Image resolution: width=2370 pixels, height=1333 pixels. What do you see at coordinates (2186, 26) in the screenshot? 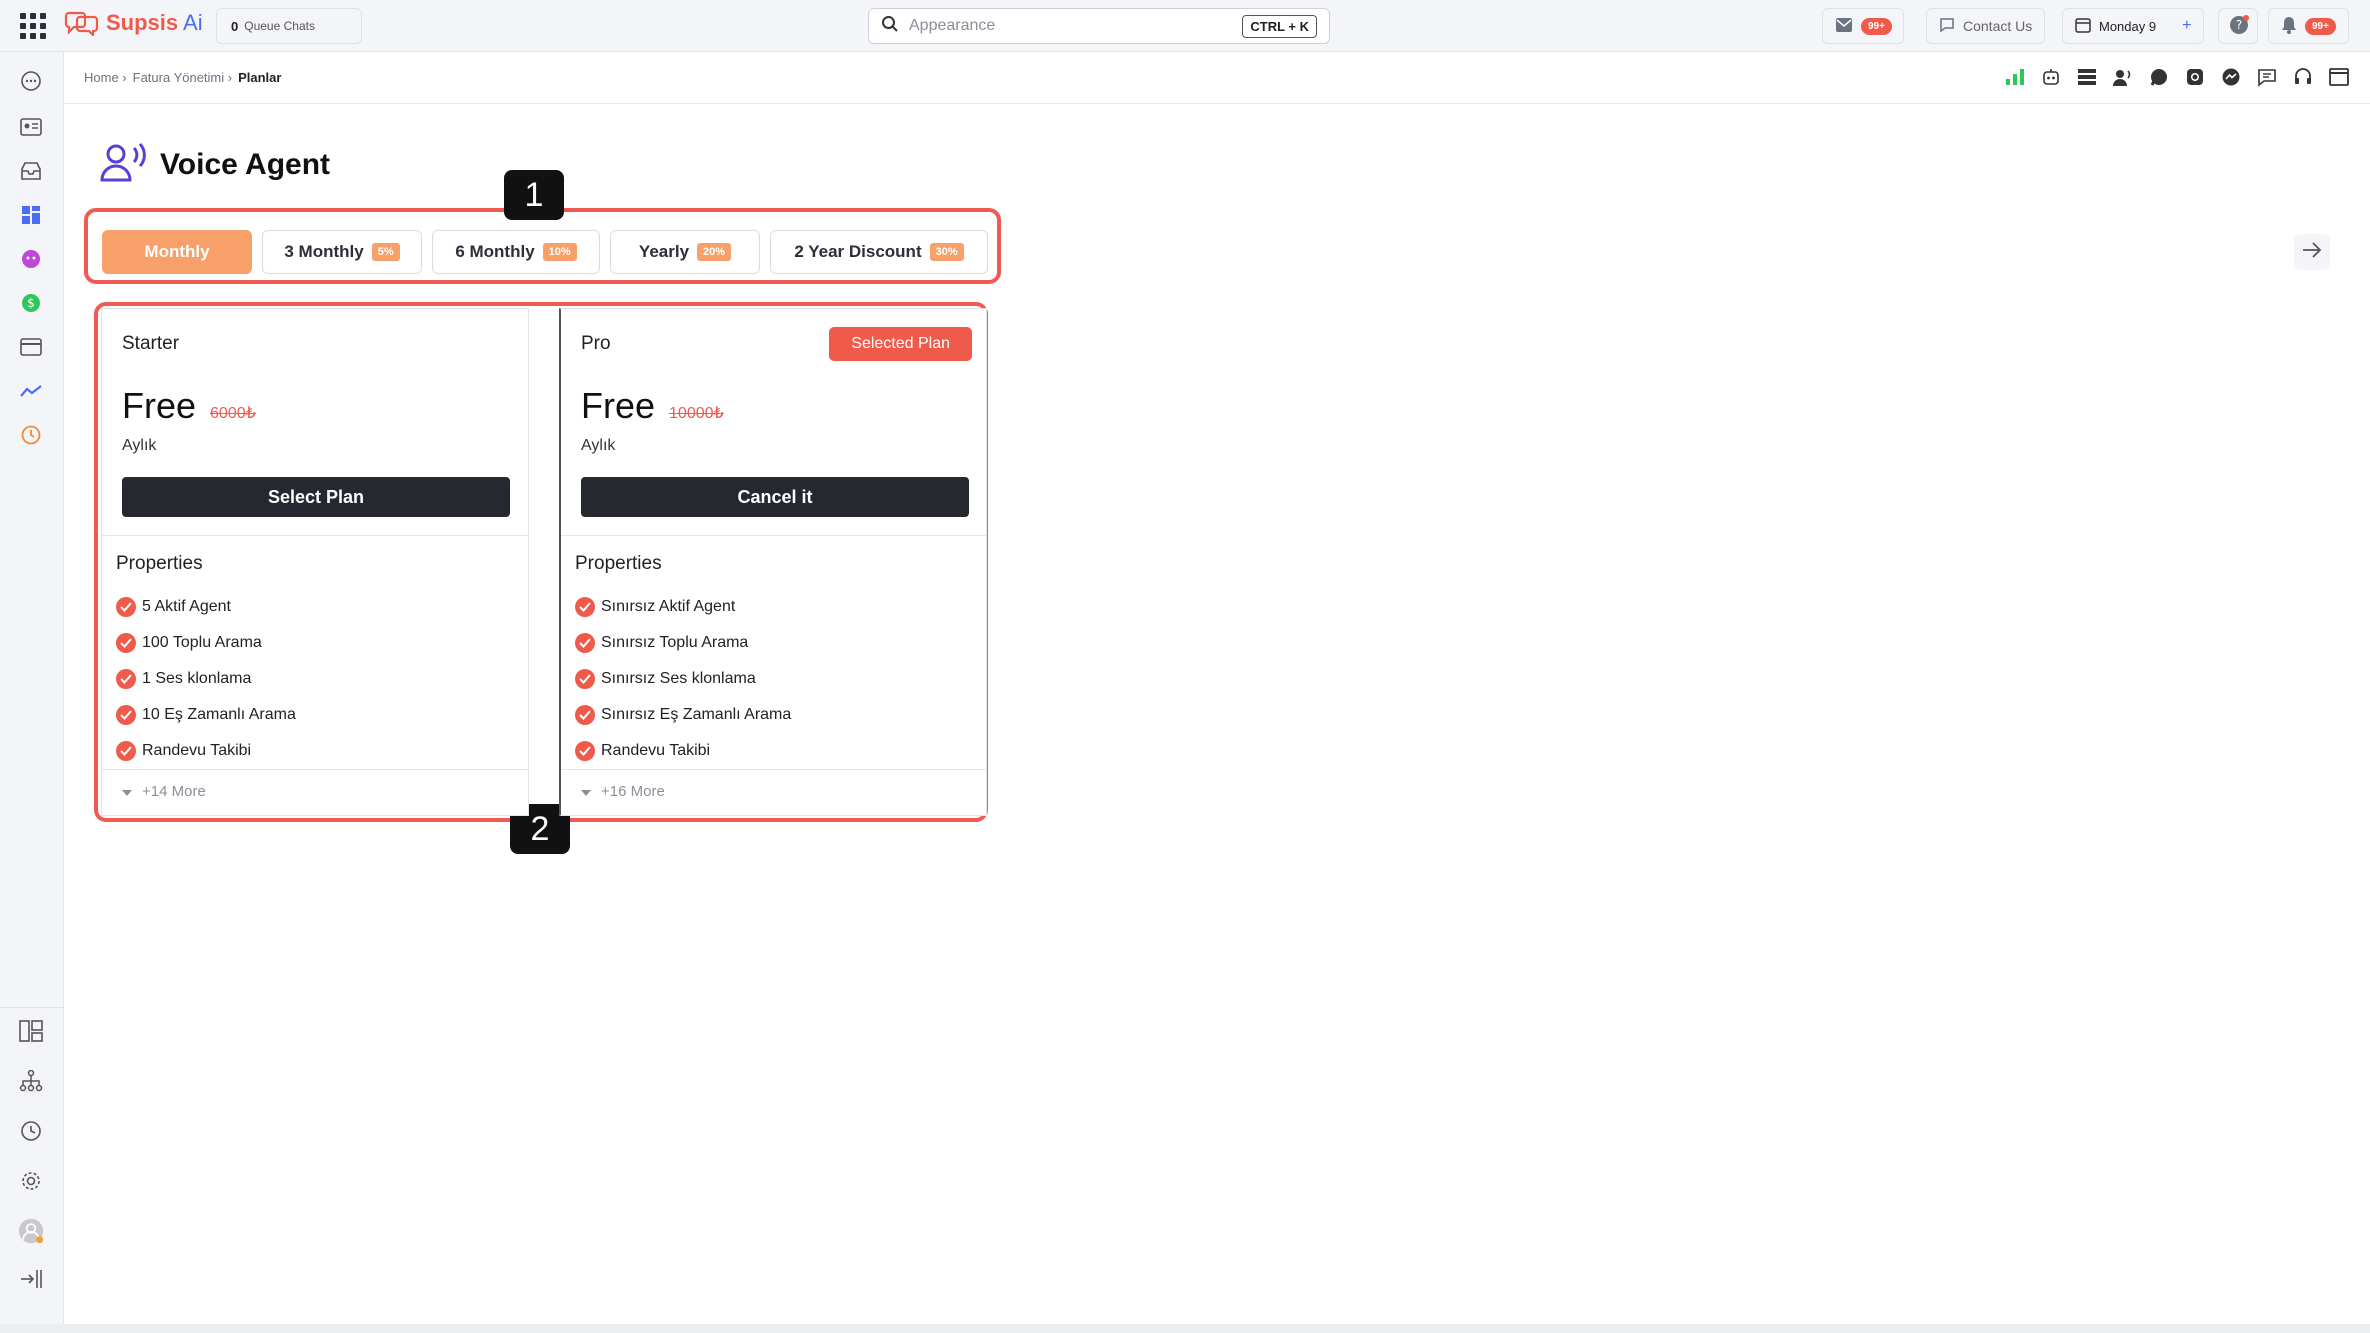
I see `add-icon: +` at bounding box center [2186, 26].